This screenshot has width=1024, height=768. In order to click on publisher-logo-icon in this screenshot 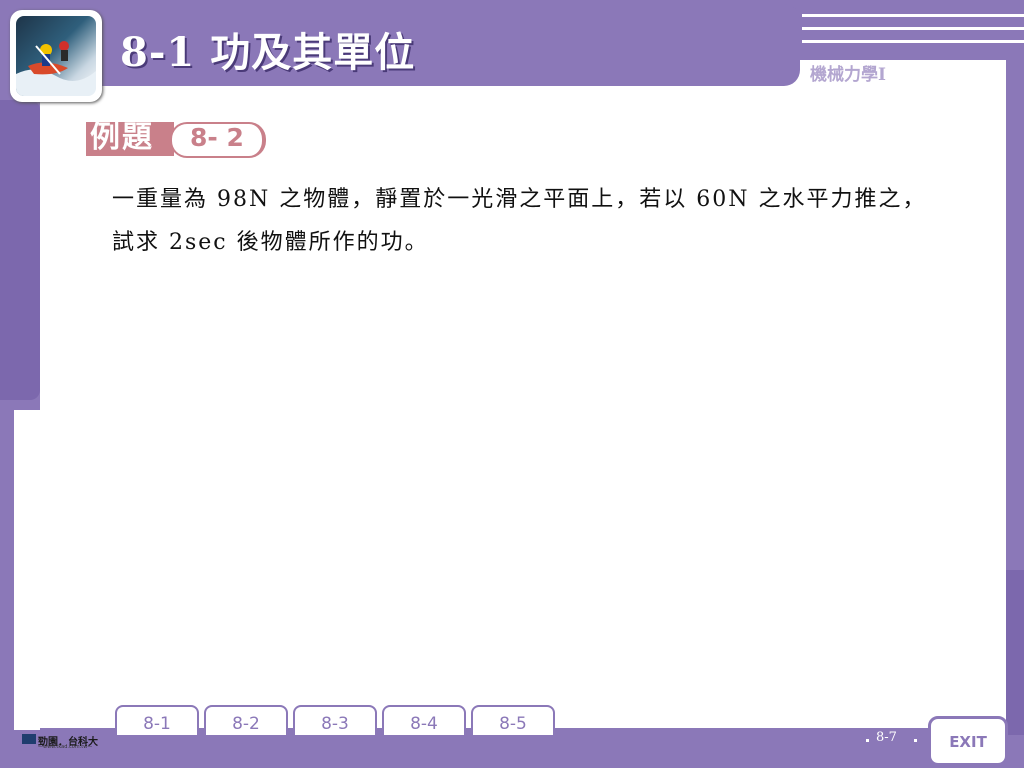, I will do `click(29, 739)`.